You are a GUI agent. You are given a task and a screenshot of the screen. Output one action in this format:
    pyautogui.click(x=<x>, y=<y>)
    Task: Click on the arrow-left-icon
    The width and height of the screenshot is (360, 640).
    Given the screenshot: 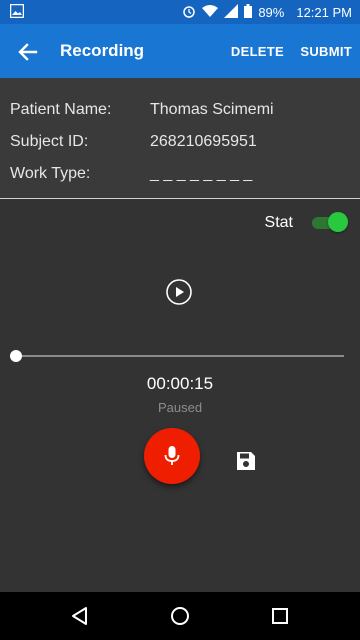 What is the action you would take?
    pyautogui.click(x=28, y=52)
    